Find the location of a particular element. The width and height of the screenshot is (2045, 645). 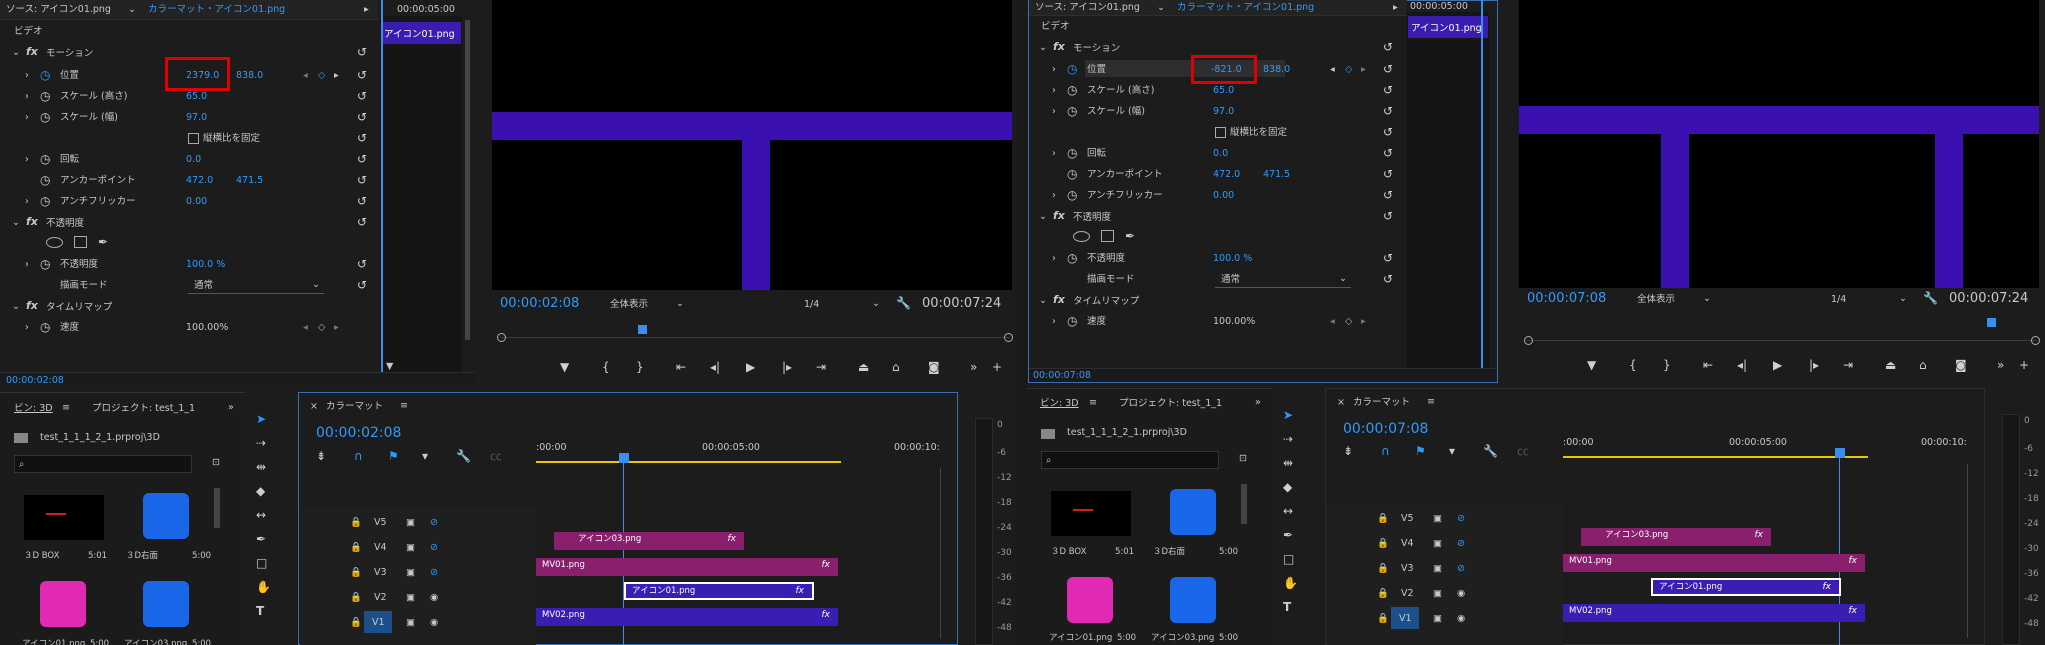

ellipse-mask-icon is located at coordinates (54, 242).